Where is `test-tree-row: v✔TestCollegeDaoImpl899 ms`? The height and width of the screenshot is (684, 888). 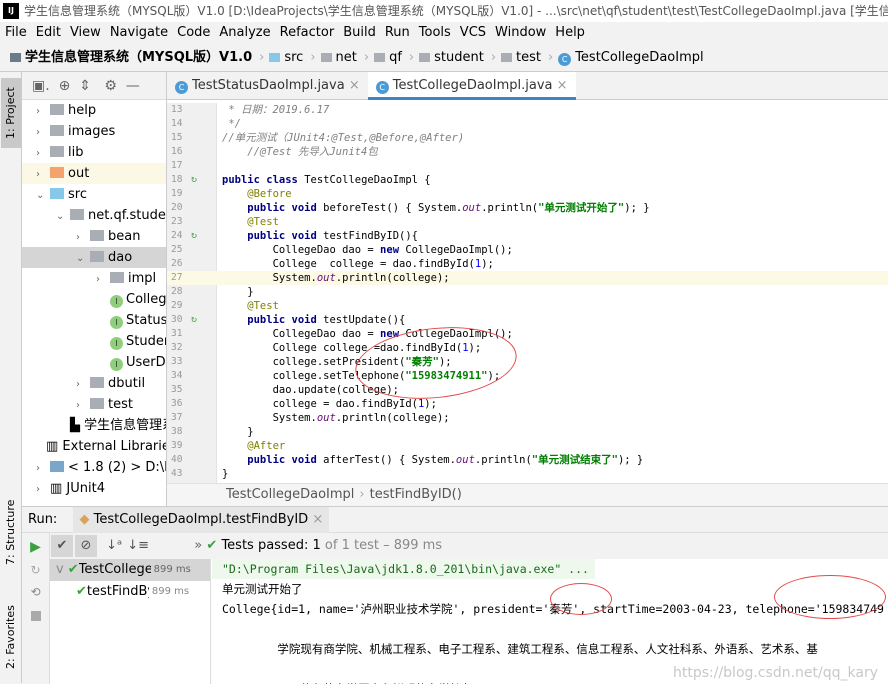
test-tree-row: v✔TestCollegeDaoImpl899 ms is located at coordinates (130, 570).